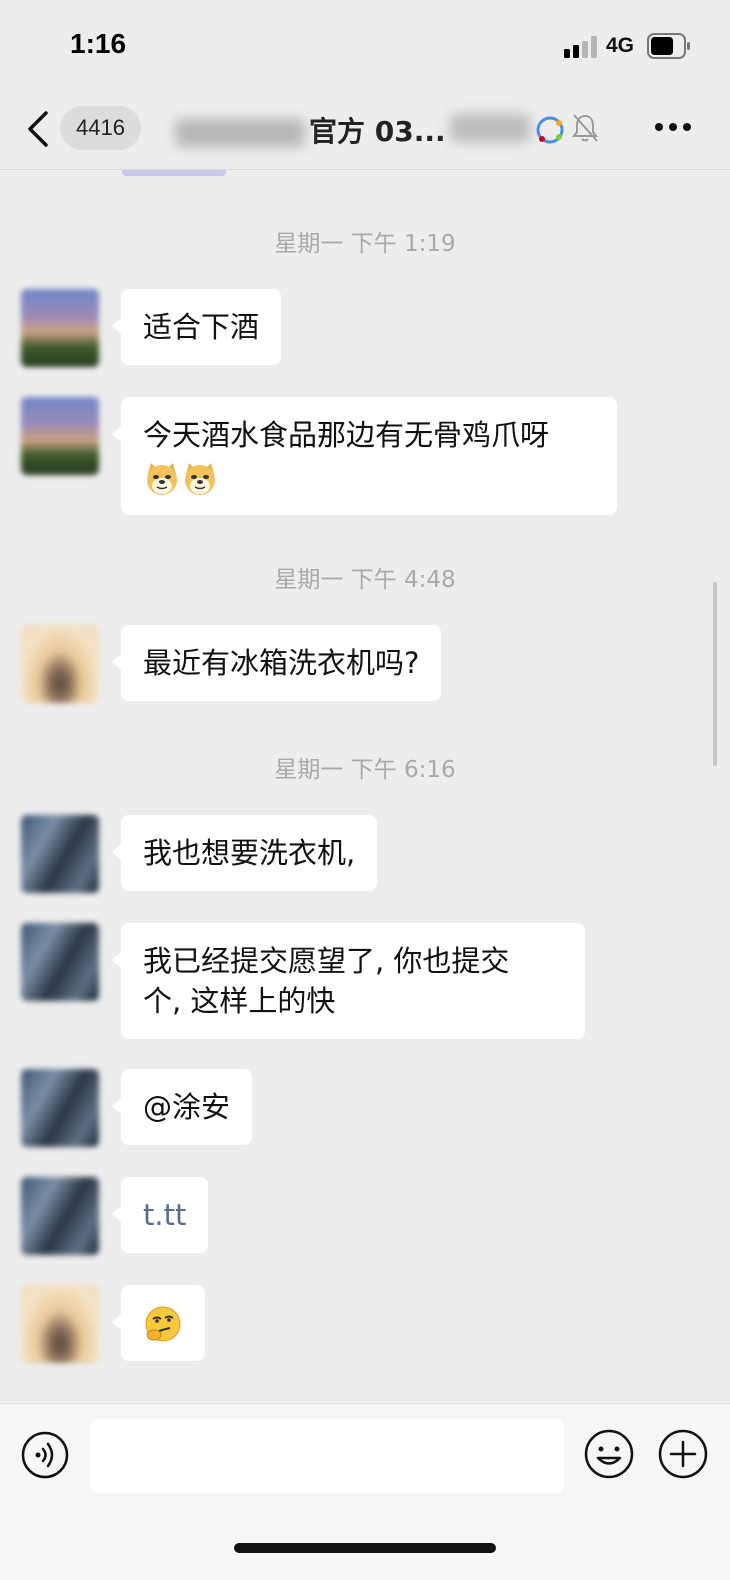  I want to click on thinking-smirk-emoji, so click(163, 1324).